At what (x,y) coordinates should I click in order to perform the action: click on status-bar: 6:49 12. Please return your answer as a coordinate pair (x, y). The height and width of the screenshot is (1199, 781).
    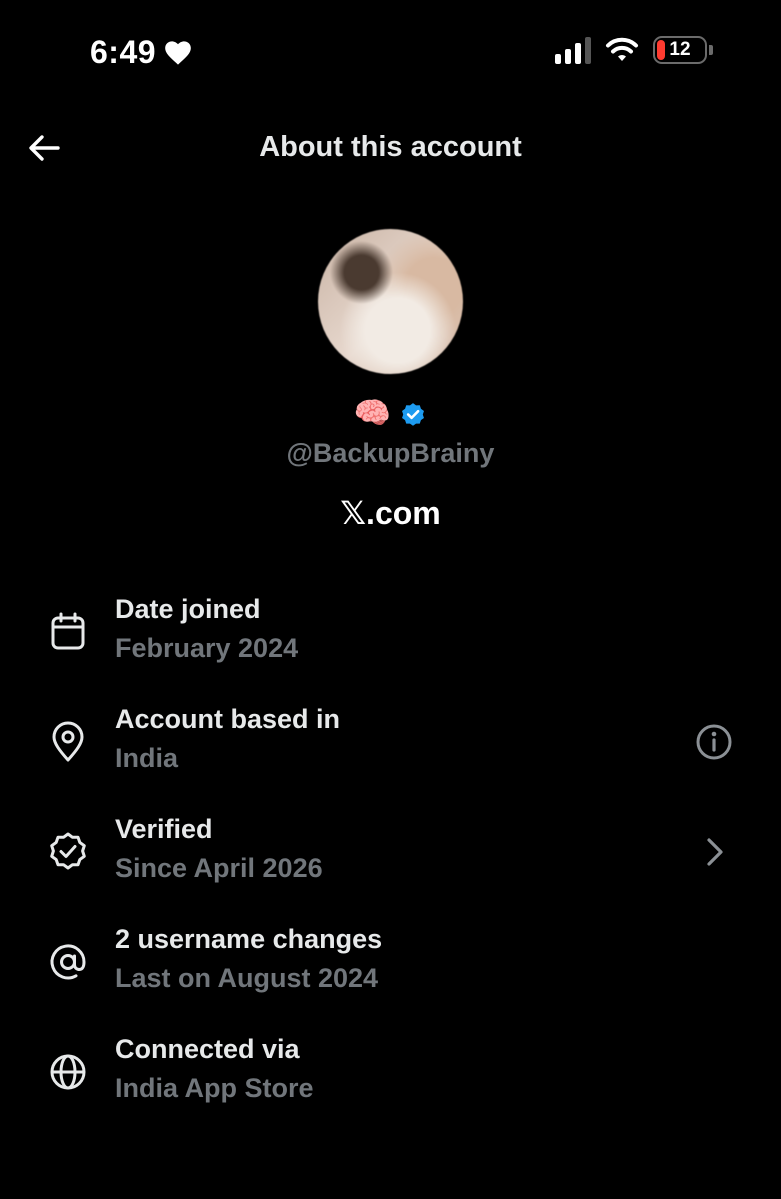
    Looking at the image, I should click on (390, 50).